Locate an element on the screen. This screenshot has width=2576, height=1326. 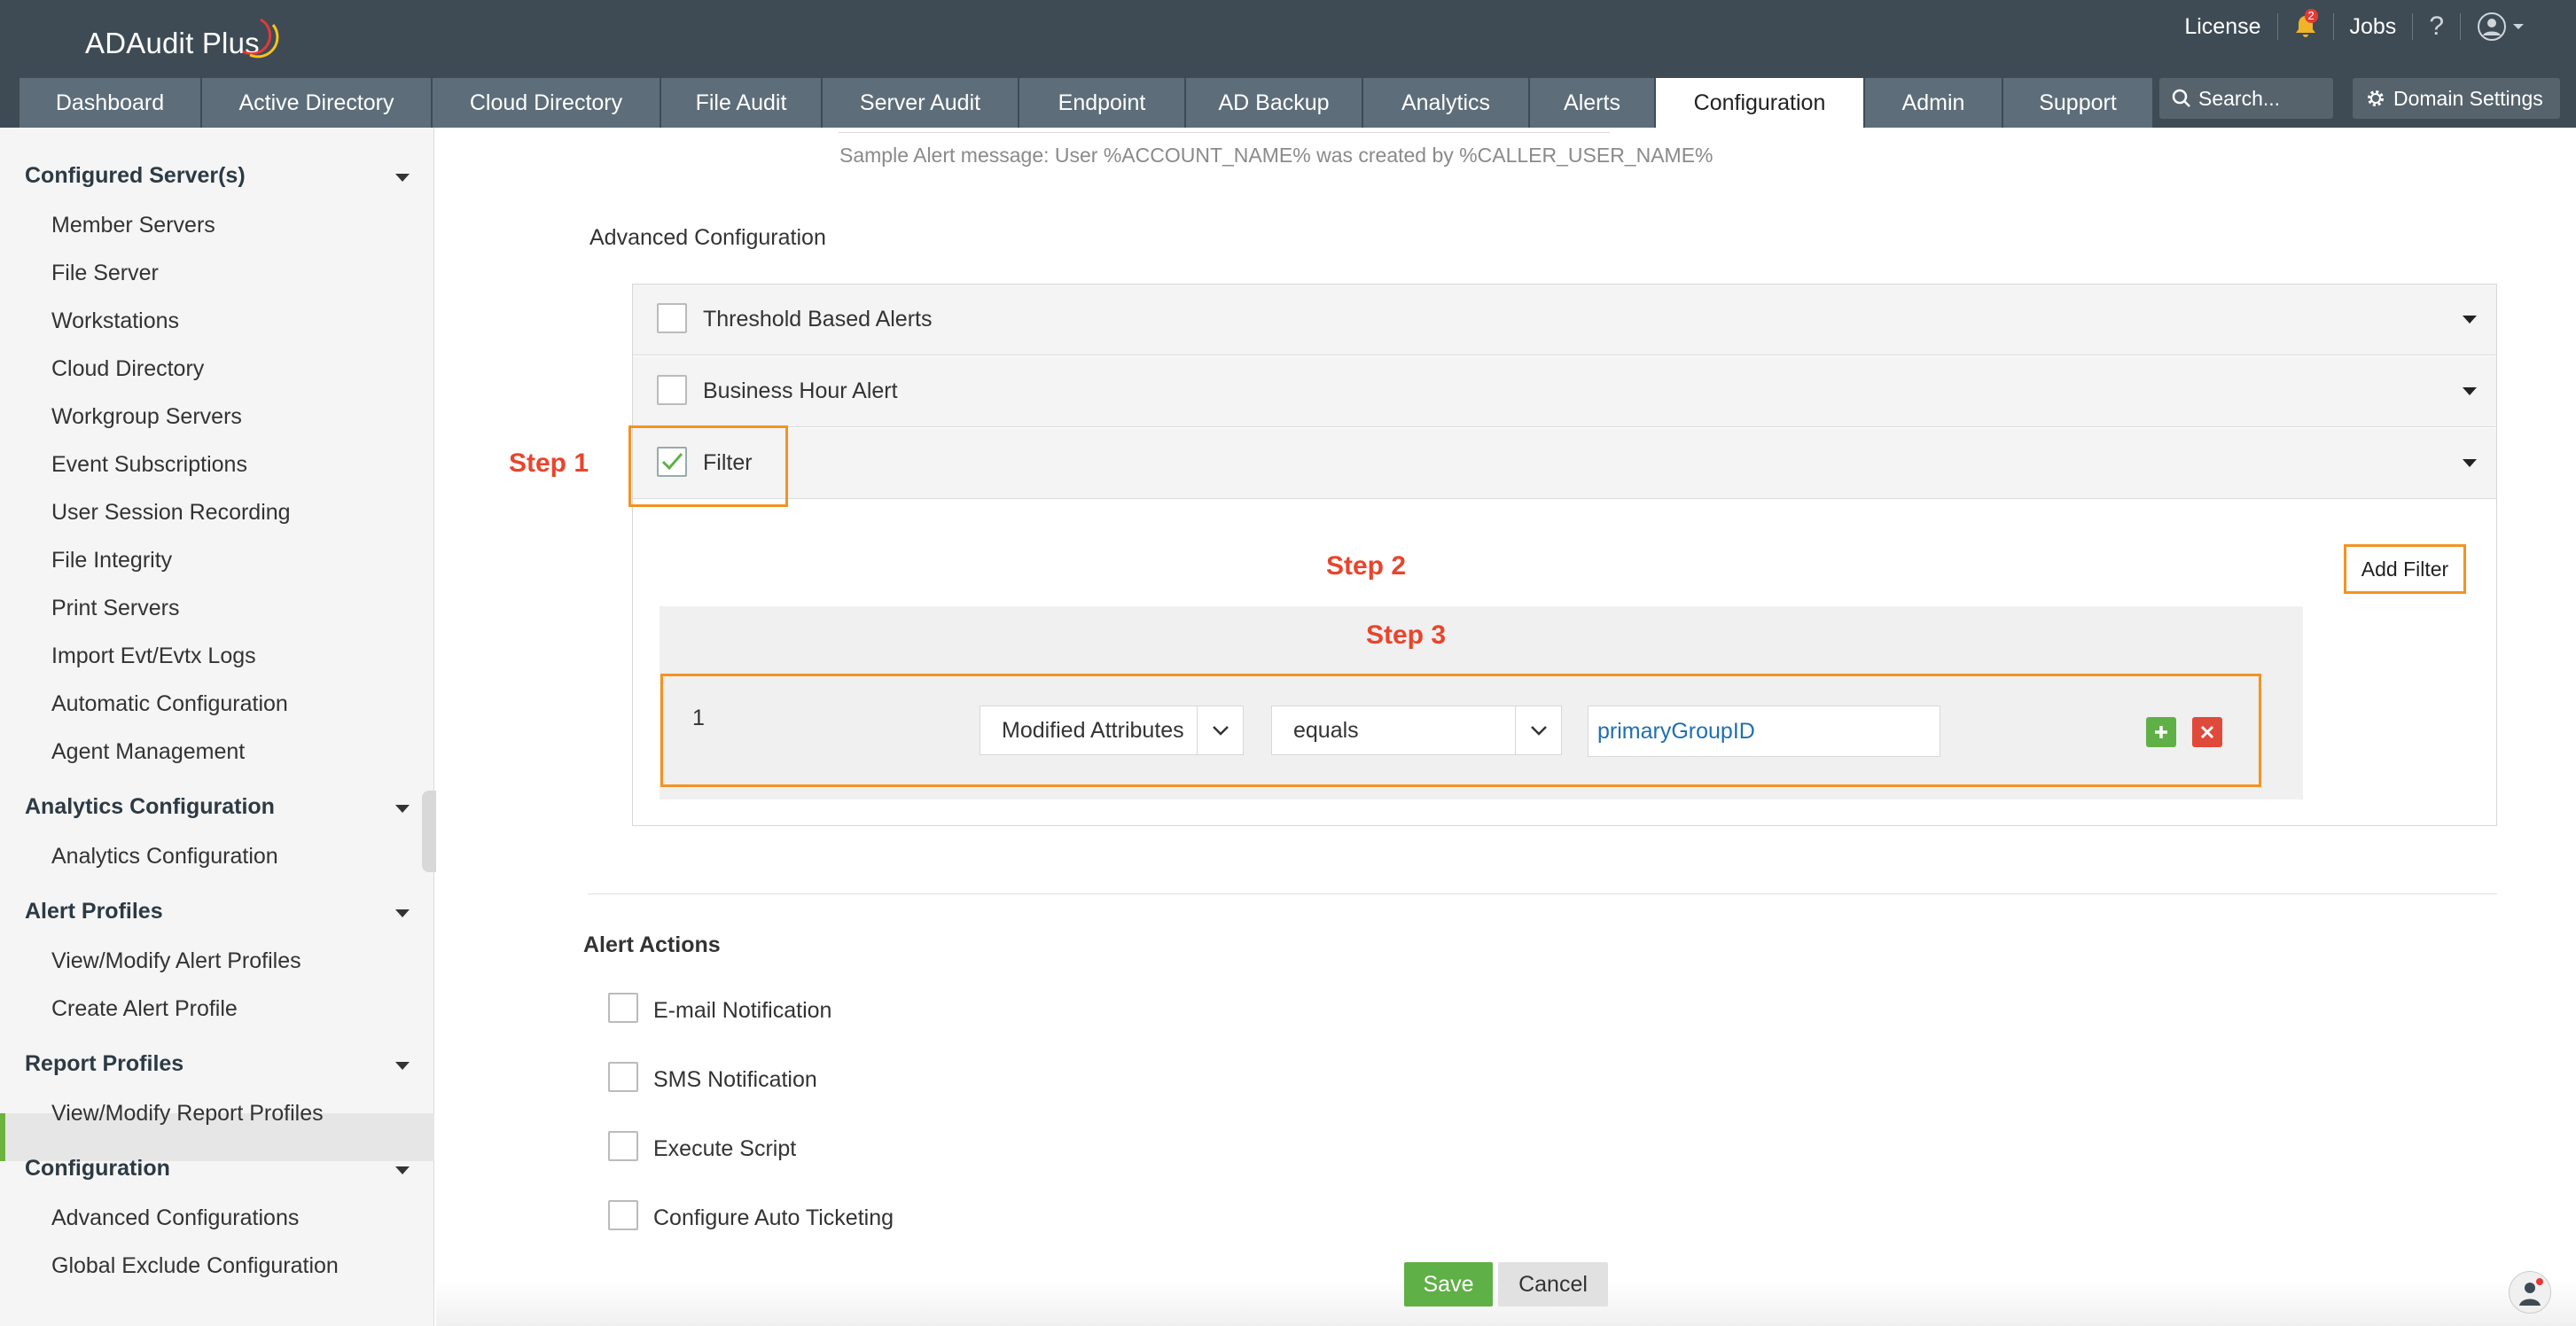
sidebar-item-view-modify-report-profiles: View/Modify Report Profiles is located at coordinates (187, 1114).